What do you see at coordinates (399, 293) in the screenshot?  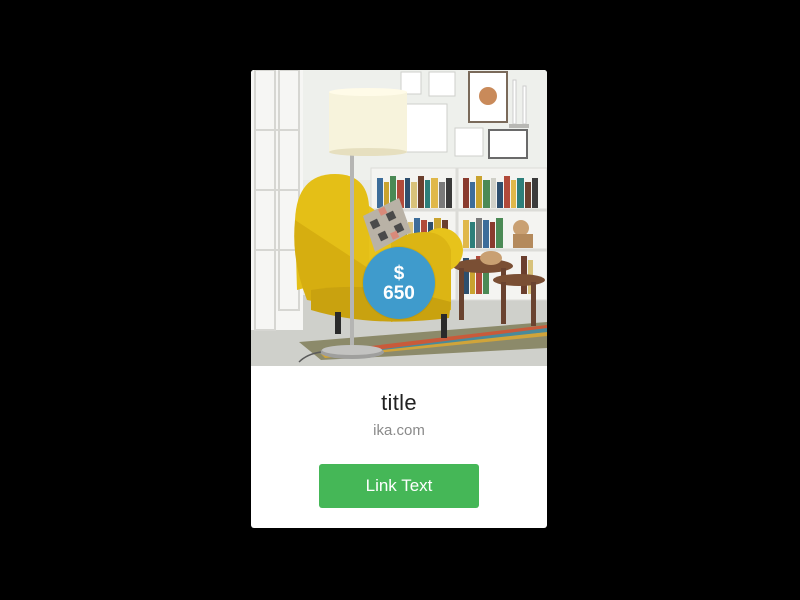 I see `price-amount: 650` at bounding box center [399, 293].